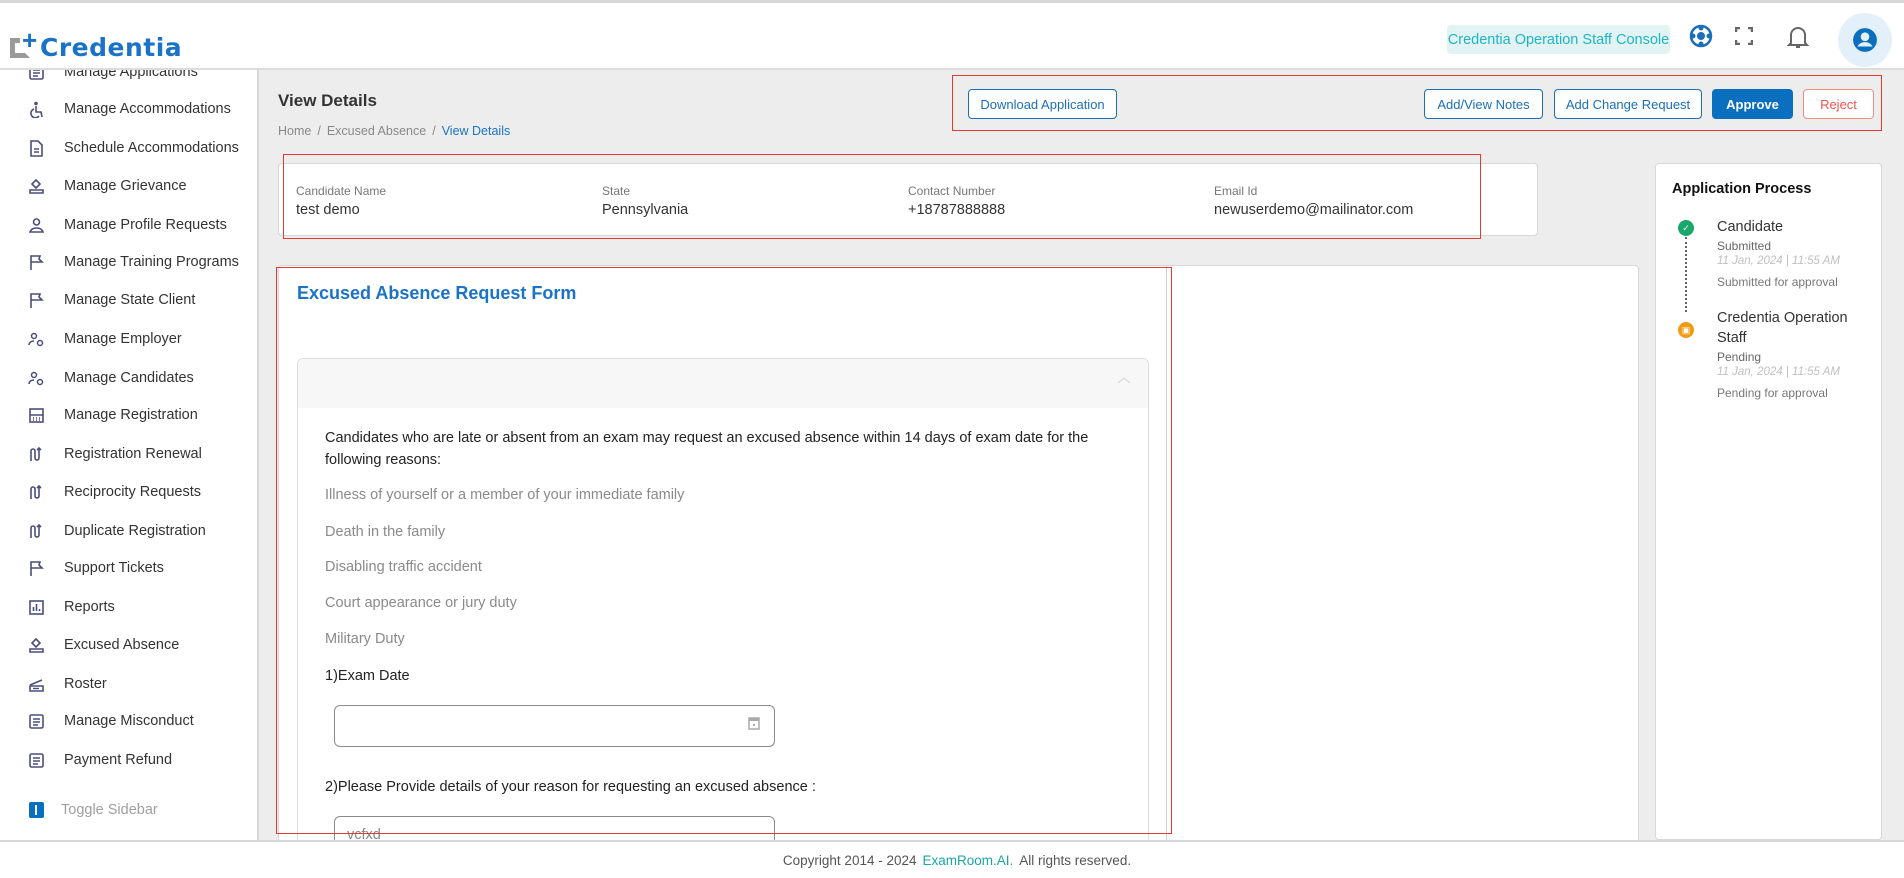 Image resolution: width=1904 pixels, height=878 pixels. I want to click on sidebar-item-manage-applications: Manage Applications, so click(128, 78).